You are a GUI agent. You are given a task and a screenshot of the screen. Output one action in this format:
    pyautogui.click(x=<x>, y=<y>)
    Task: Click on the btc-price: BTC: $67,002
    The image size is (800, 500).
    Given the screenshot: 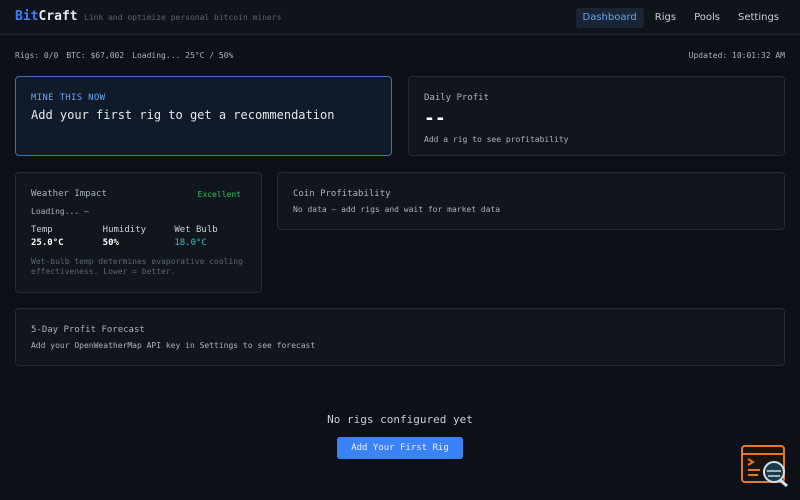 What is the action you would take?
    pyautogui.click(x=95, y=55)
    